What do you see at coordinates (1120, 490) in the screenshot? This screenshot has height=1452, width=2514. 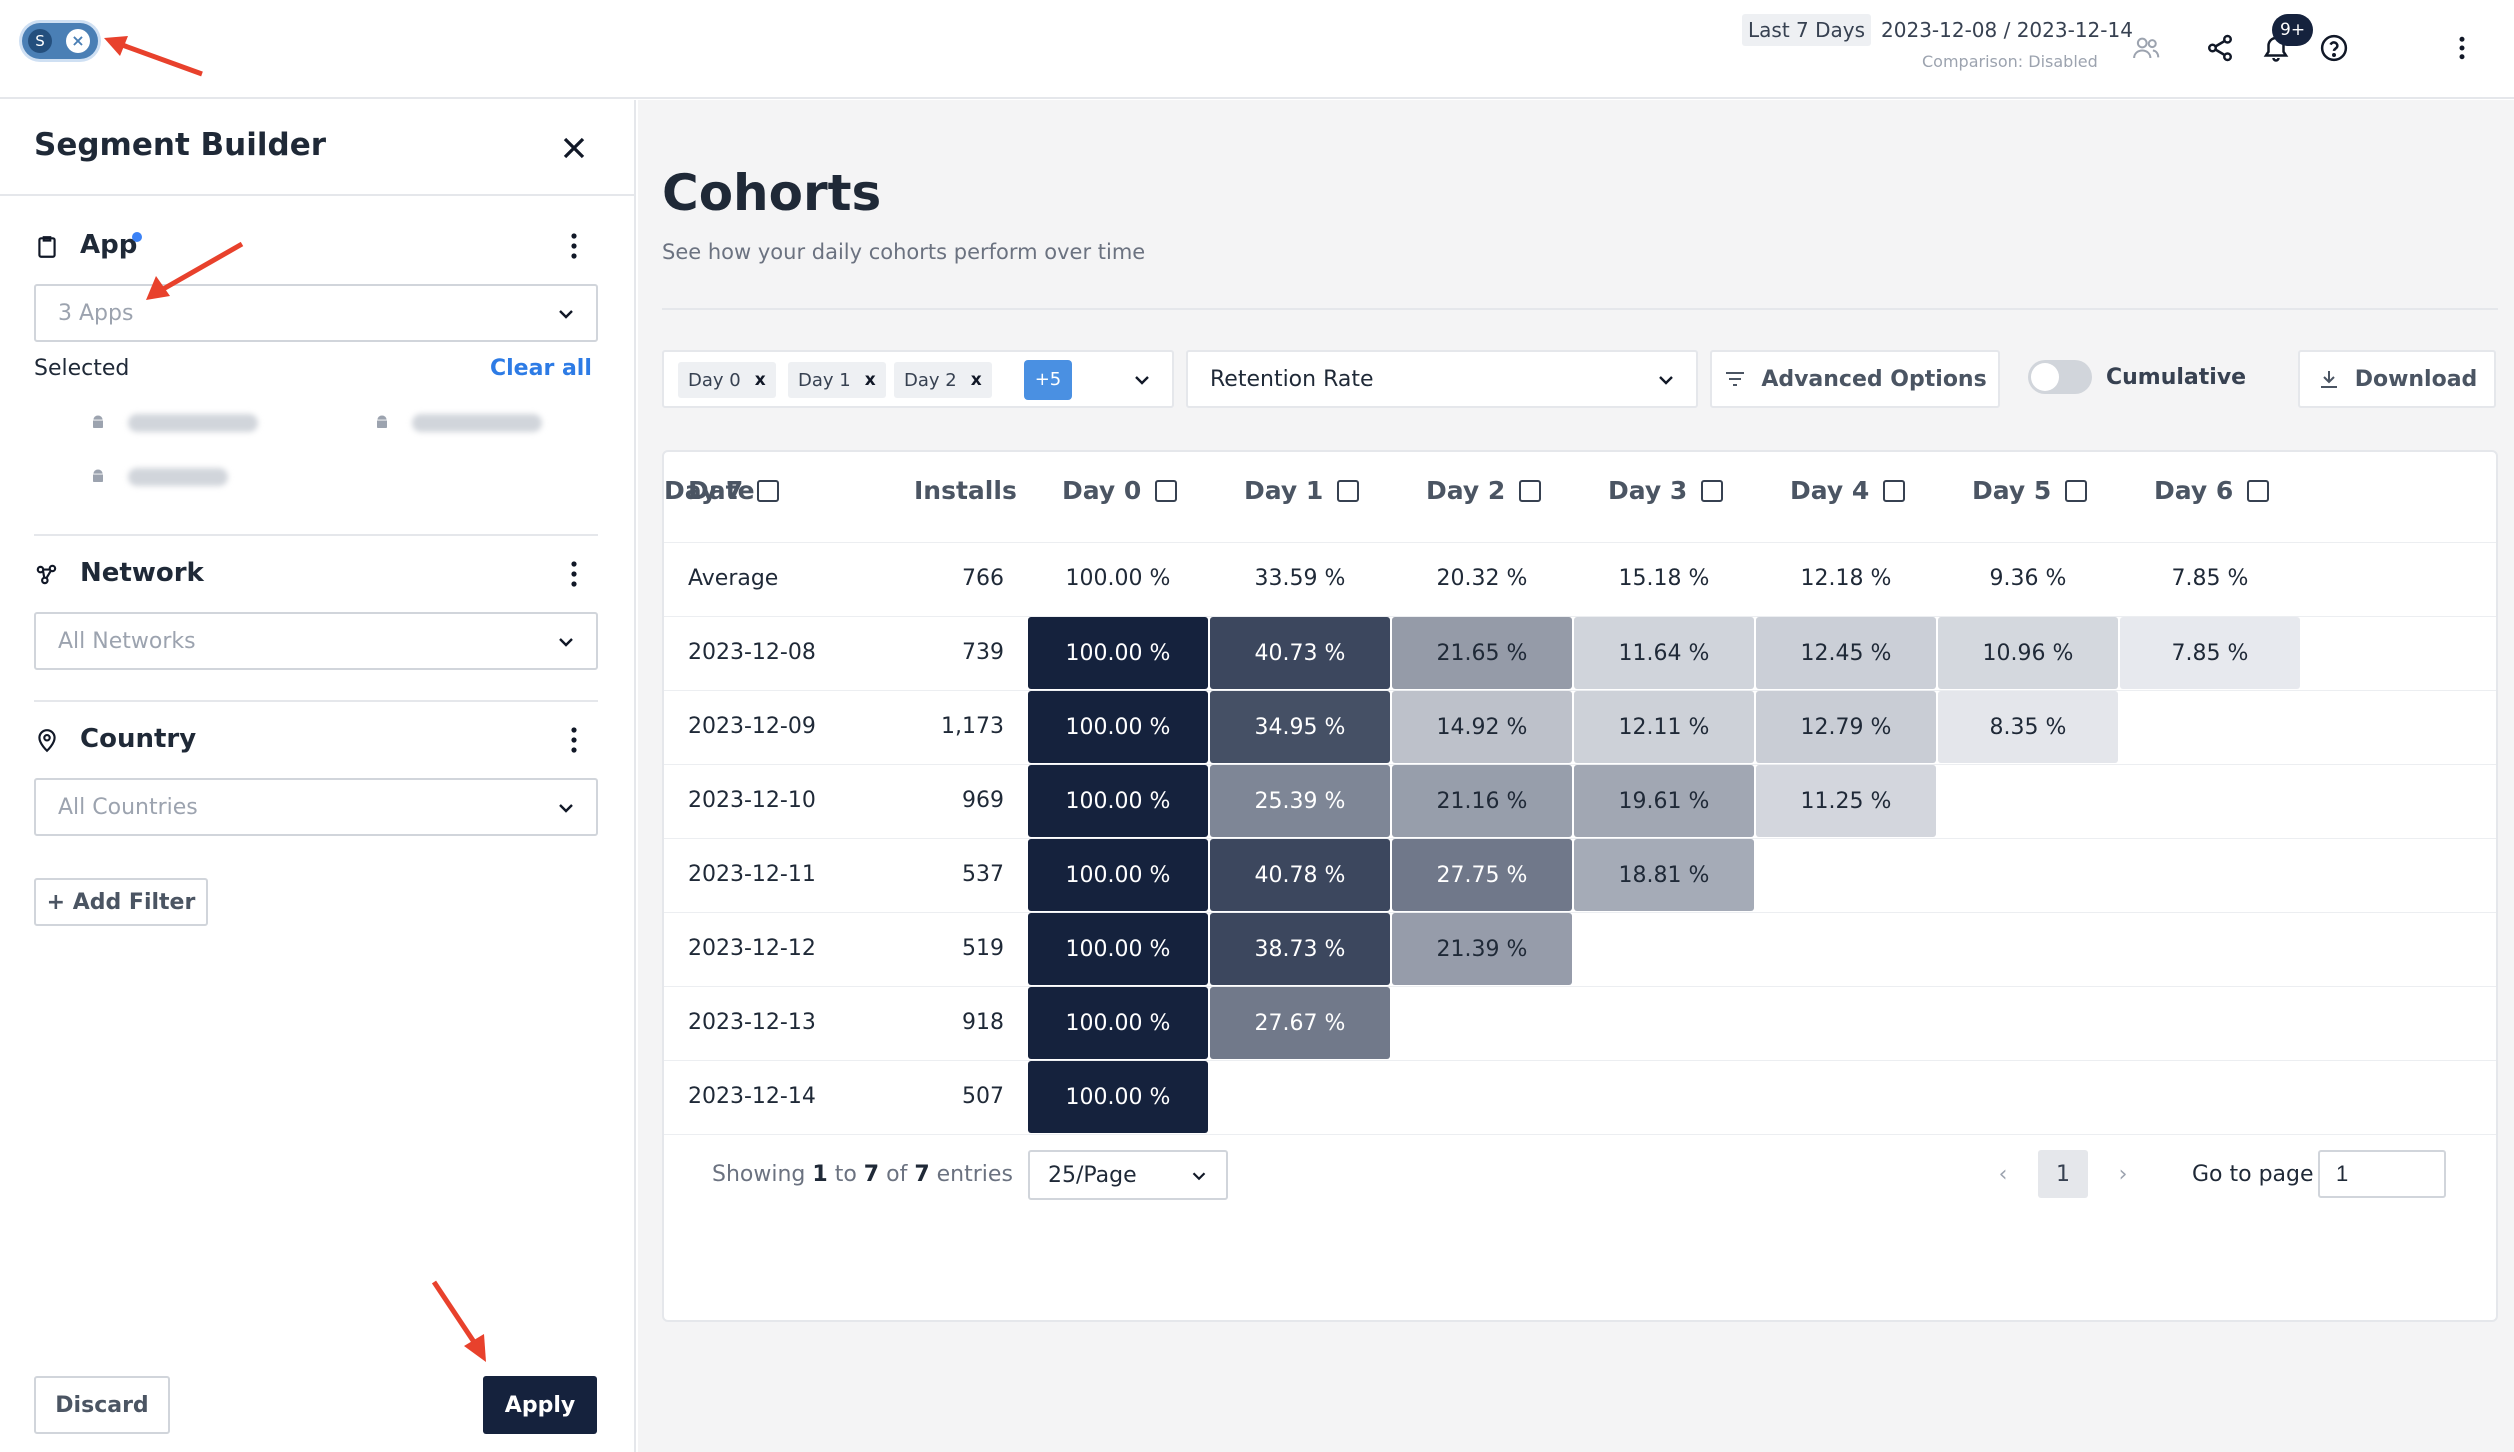 I see `column-header: Day 0` at bounding box center [1120, 490].